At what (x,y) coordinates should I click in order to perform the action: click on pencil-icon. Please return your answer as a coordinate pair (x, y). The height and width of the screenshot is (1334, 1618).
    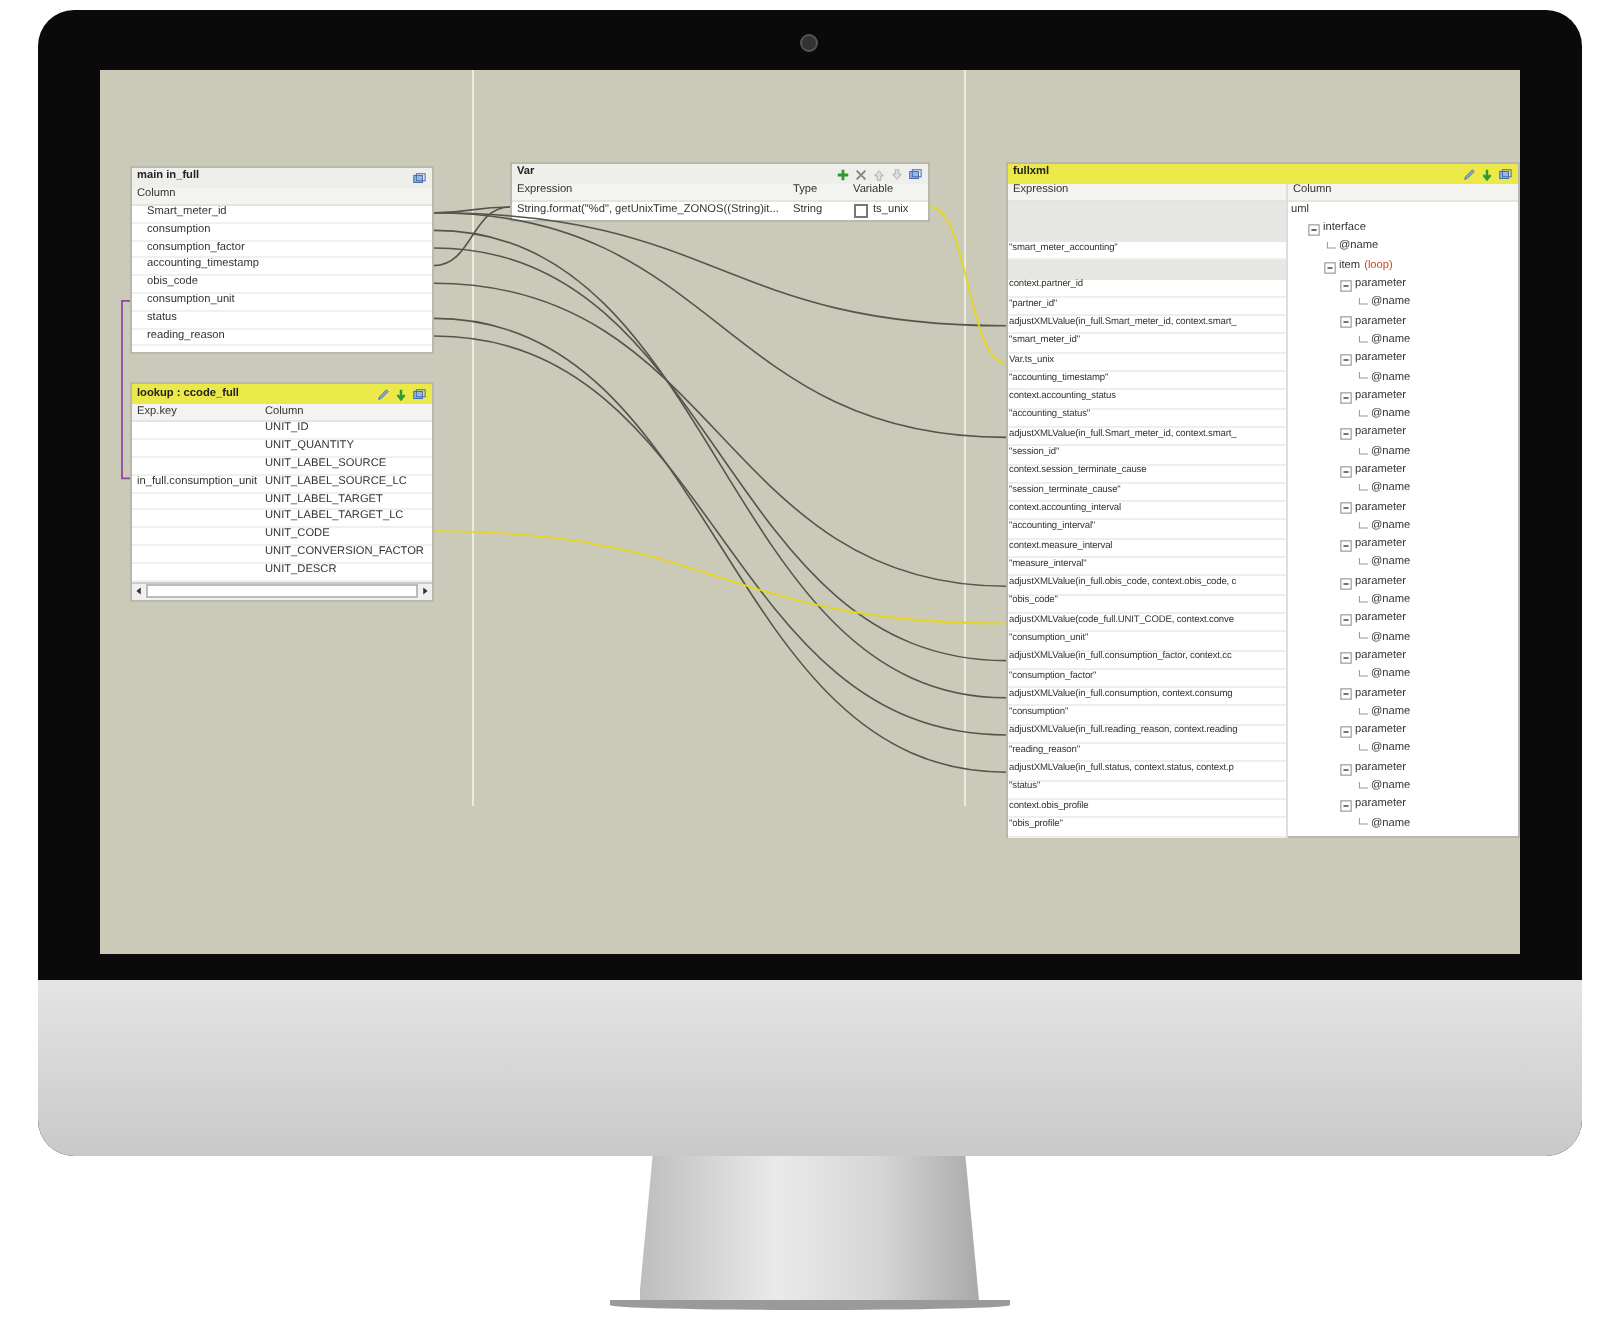
    Looking at the image, I should click on (382, 394).